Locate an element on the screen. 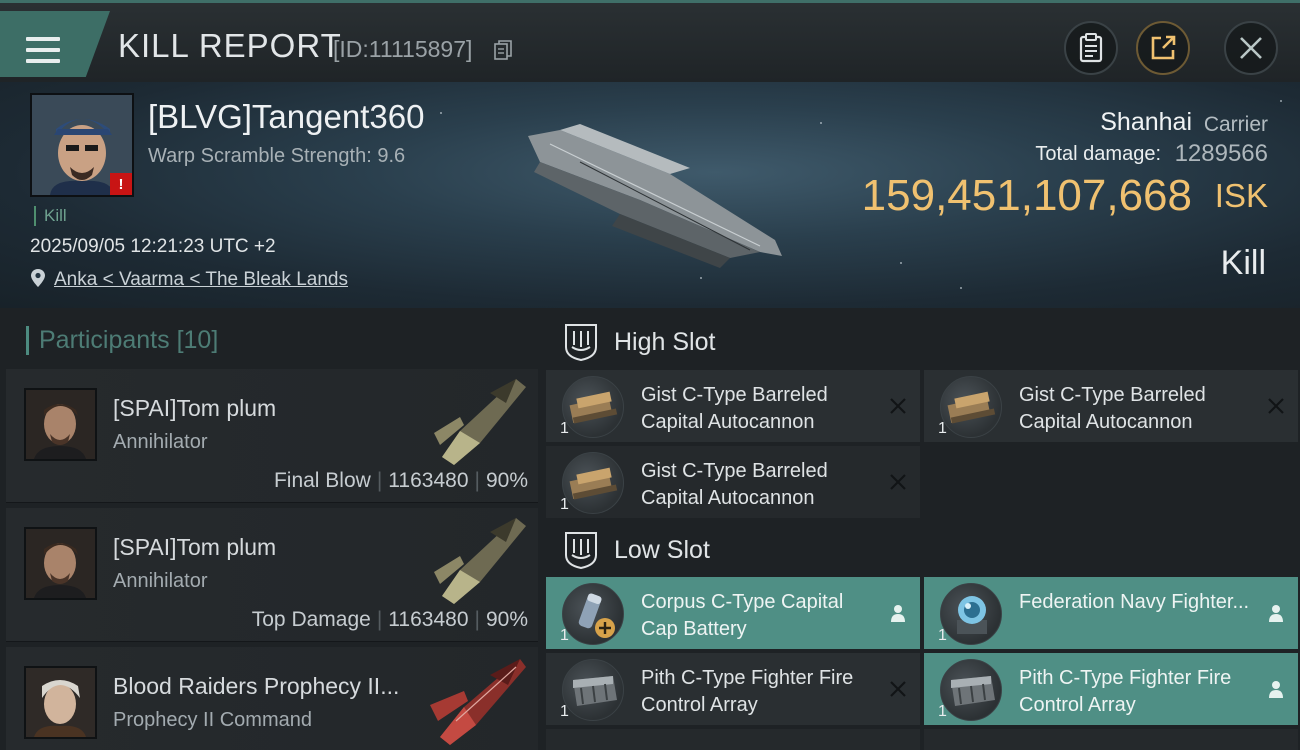  clipboard-button is located at coordinates (1091, 48).